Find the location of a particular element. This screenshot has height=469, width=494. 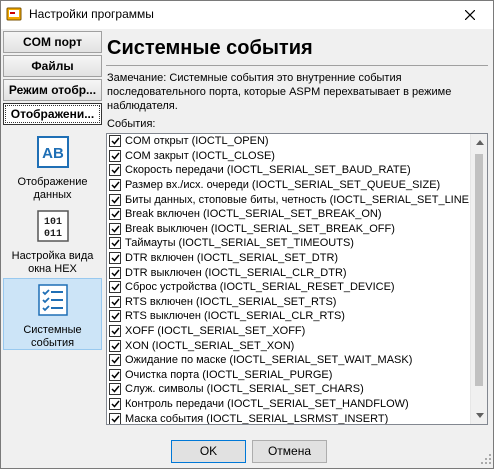

sidebar-item-system-events: Системные события is located at coordinates (52, 314).